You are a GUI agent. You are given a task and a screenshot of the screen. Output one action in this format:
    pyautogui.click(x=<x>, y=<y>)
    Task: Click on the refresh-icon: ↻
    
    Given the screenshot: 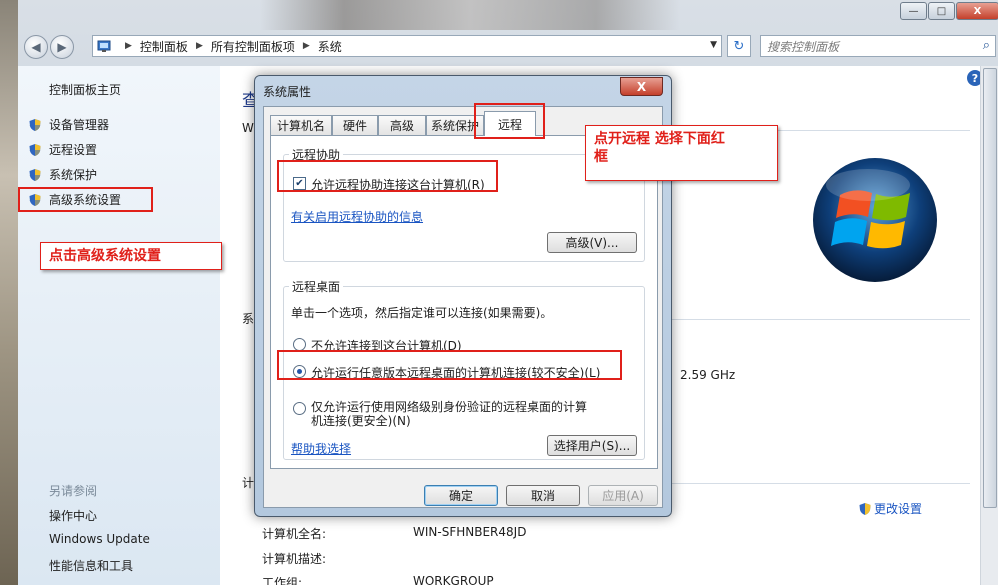 What is the action you would take?
    pyautogui.click(x=739, y=46)
    